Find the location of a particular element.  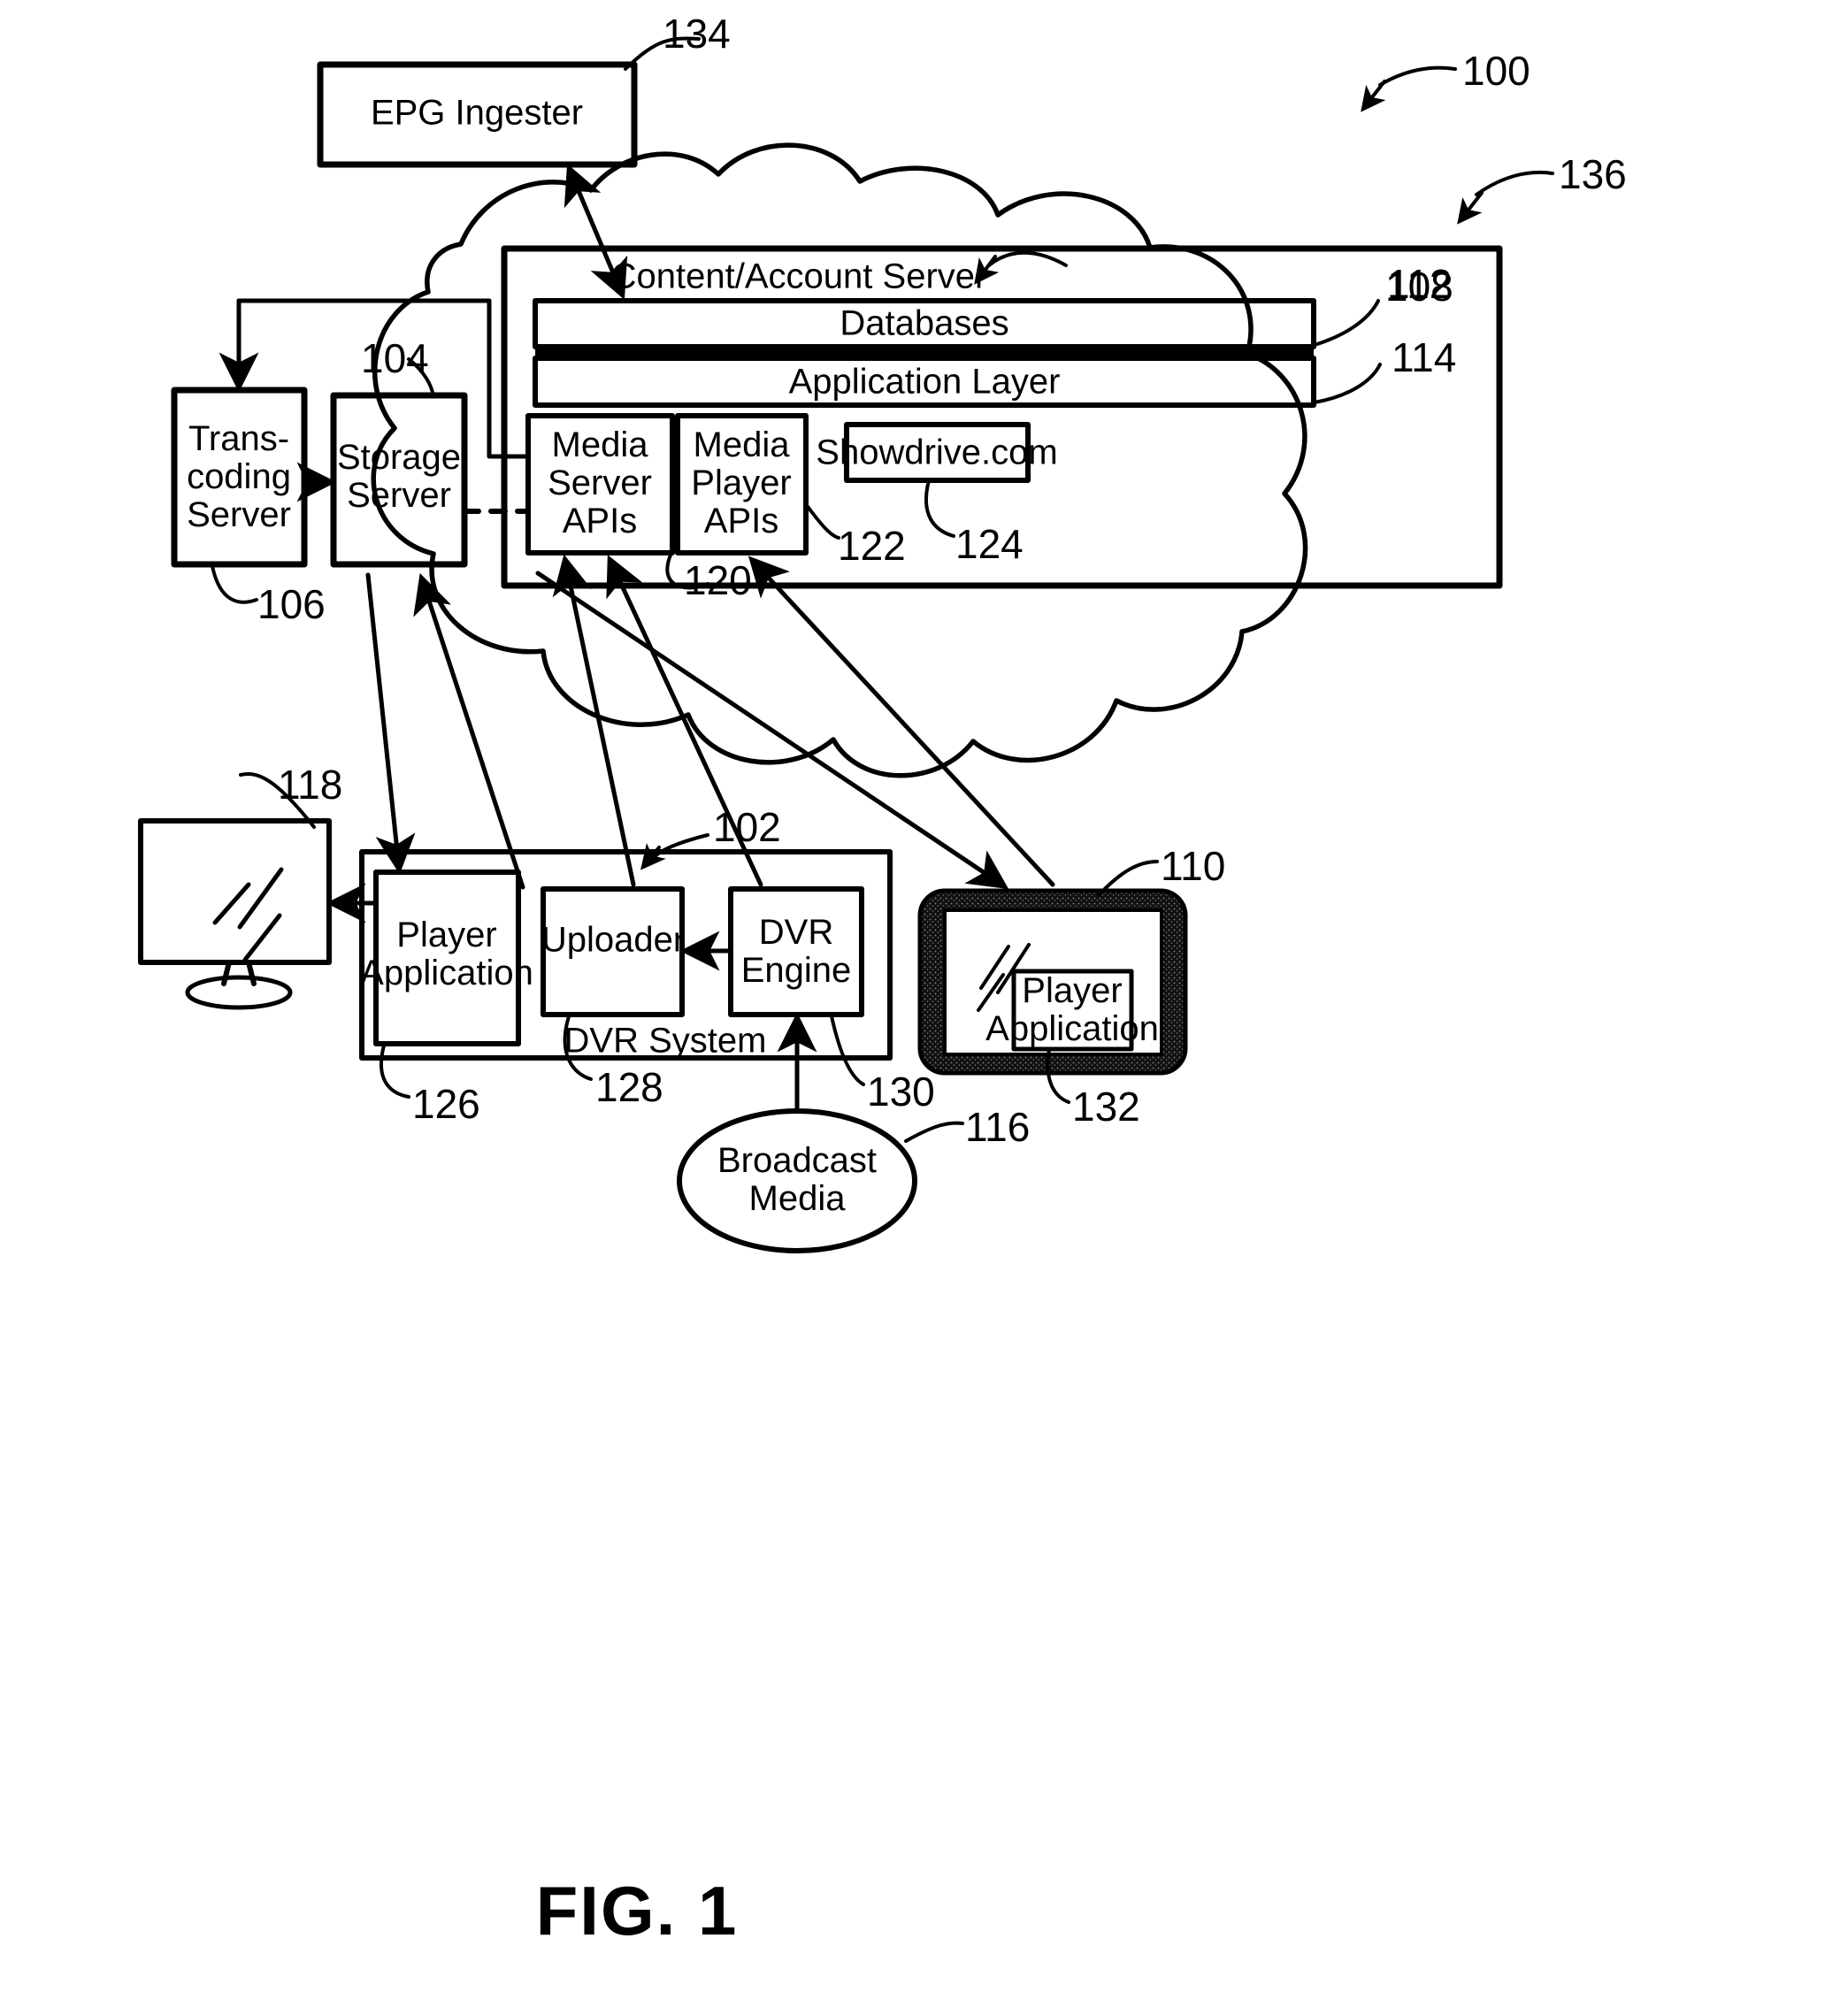

ref-116: 116 is located at coordinates (998, 1127).